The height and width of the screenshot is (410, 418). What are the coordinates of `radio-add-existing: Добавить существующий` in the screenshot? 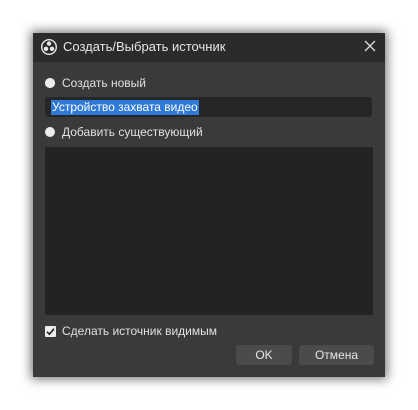 It's located at (124, 132).